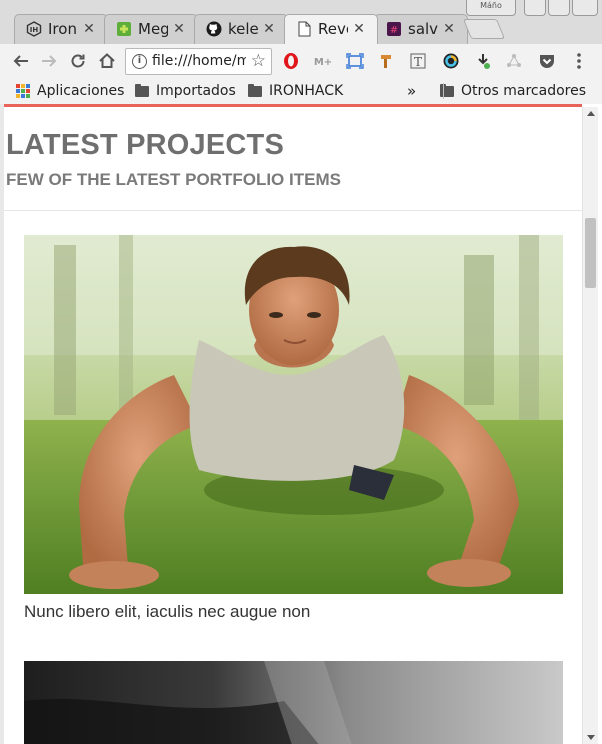 This screenshot has height=744, width=602. I want to click on url-text: file:///home/m, so click(199, 61).